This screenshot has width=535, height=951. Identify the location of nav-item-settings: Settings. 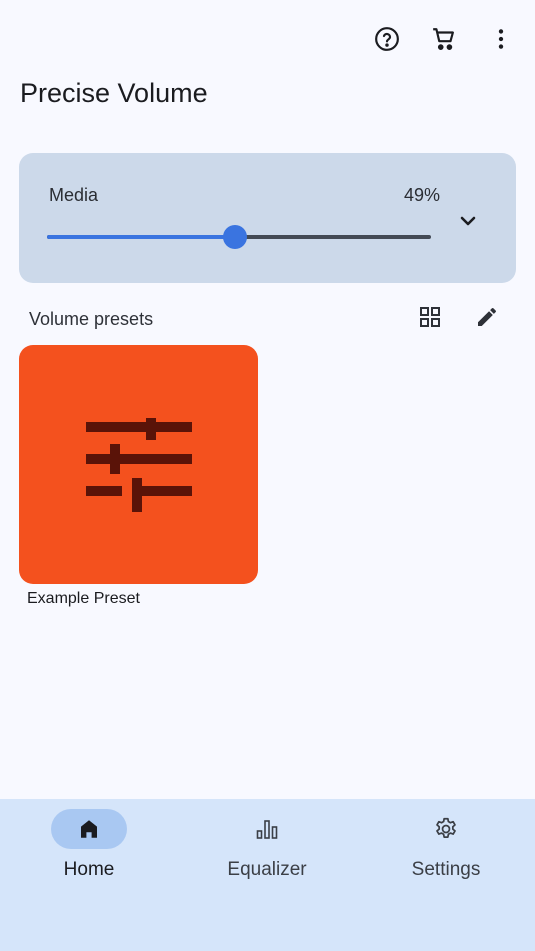
(446, 849).